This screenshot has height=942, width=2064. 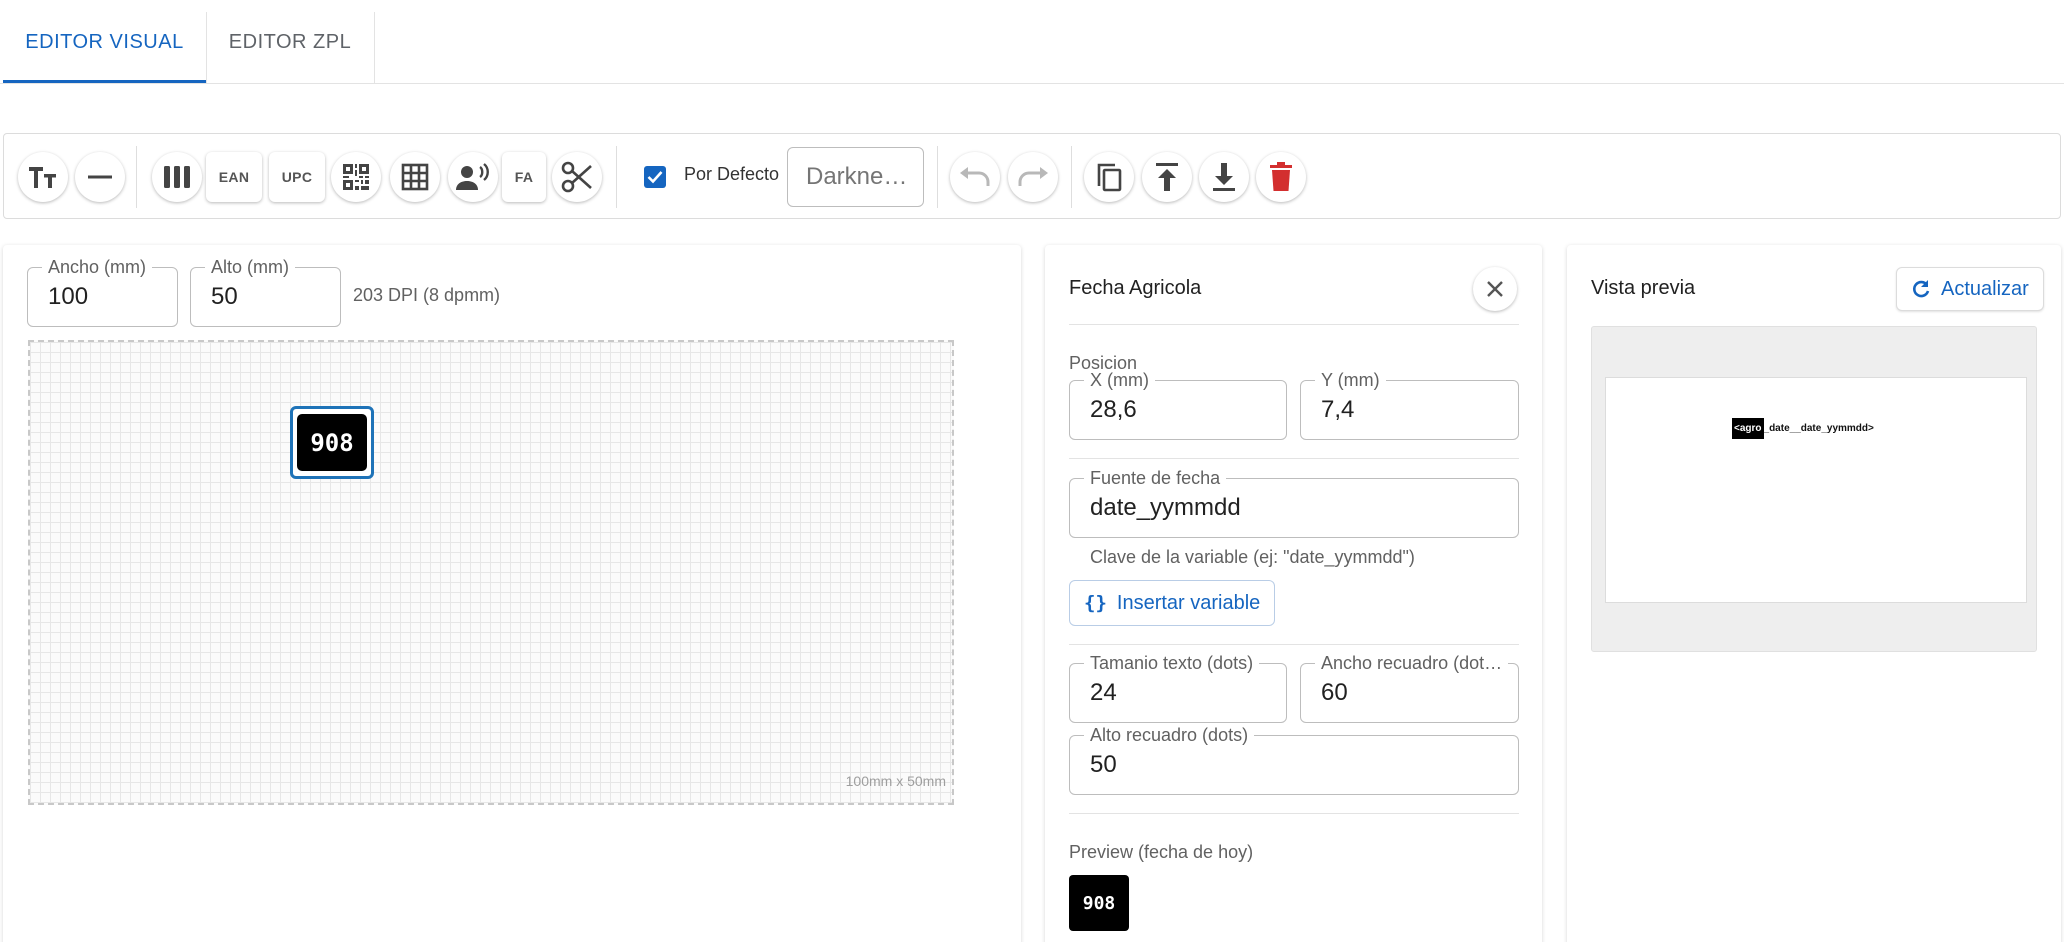 I want to click on default-checkbox-label: Por Defecto, so click(x=732, y=174).